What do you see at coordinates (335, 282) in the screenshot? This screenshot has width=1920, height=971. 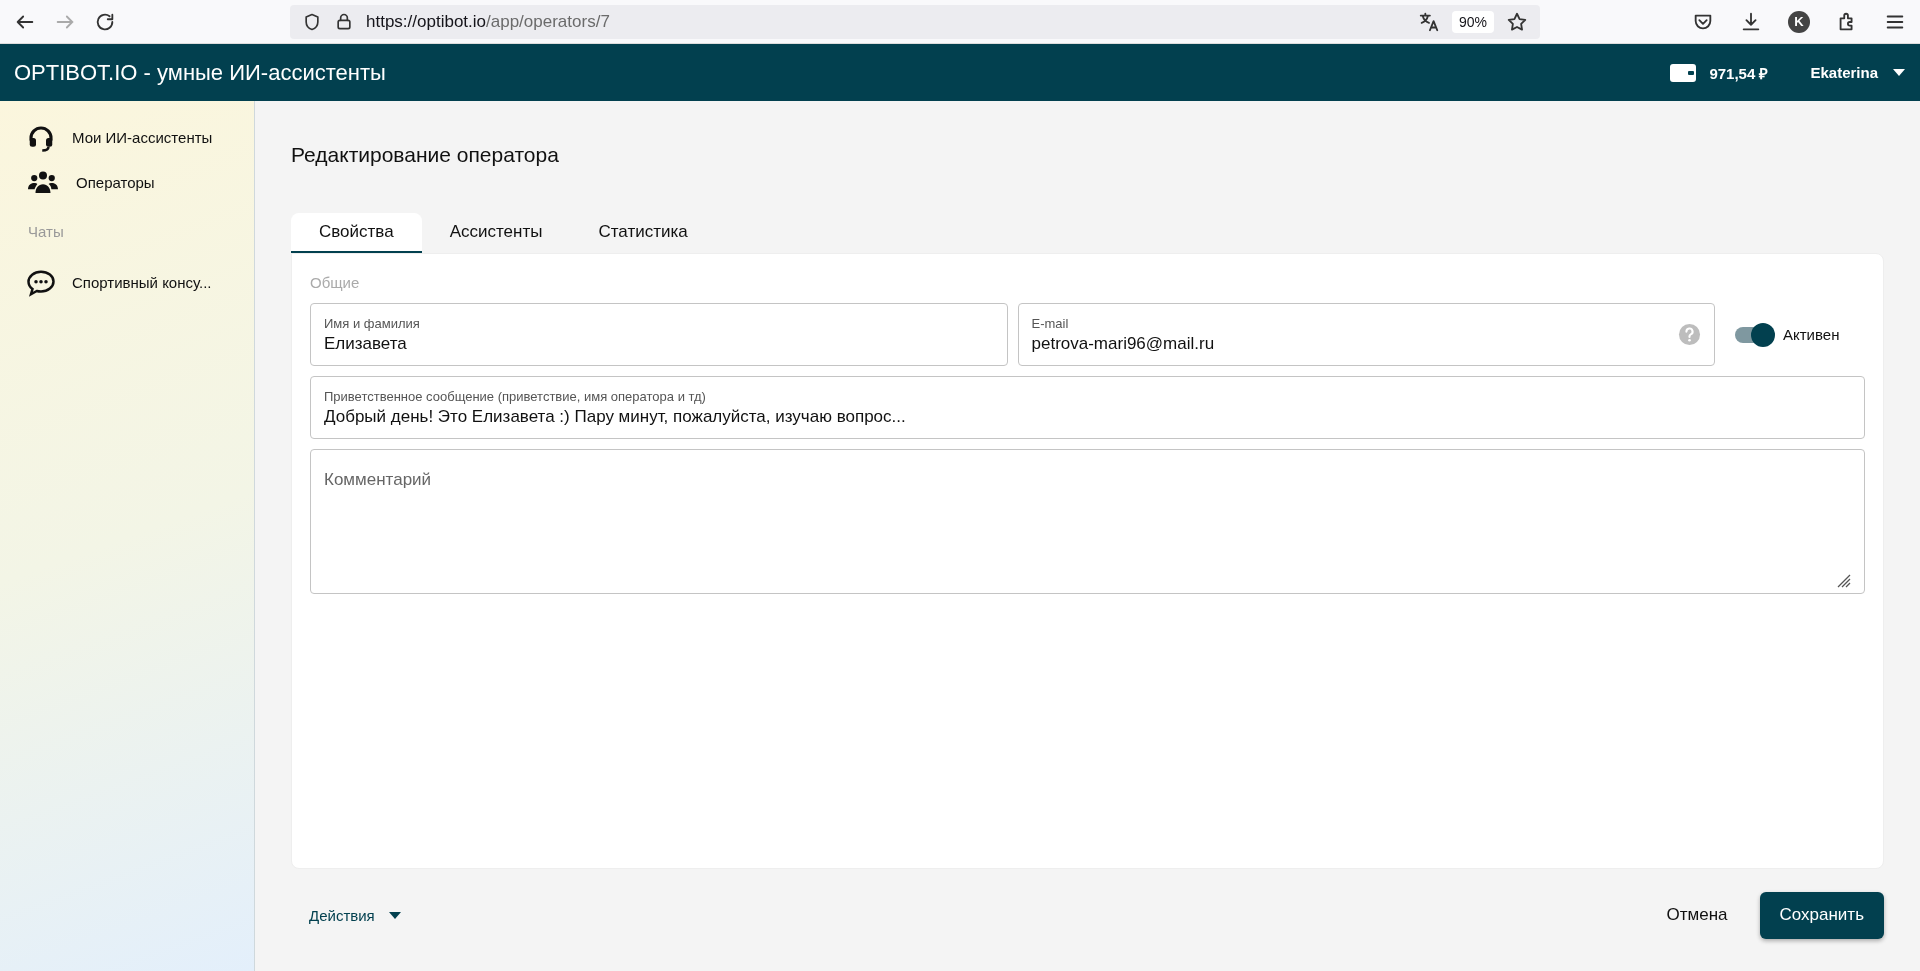 I see `section-label: Общие` at bounding box center [335, 282].